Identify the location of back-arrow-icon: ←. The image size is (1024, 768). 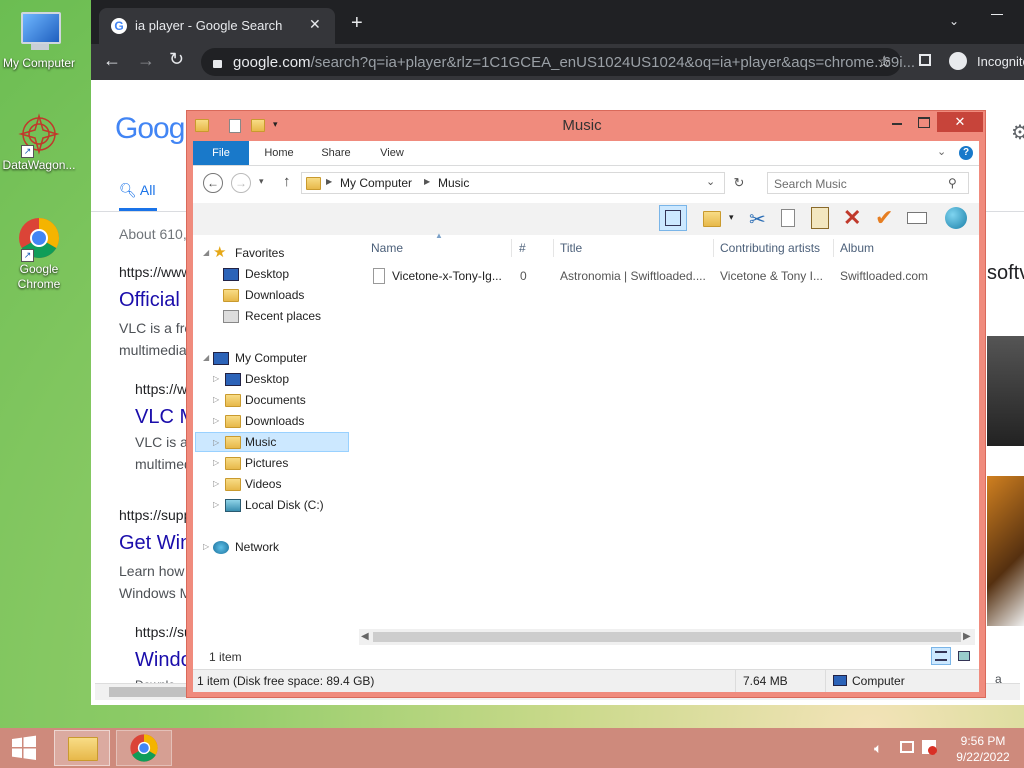
(112, 60).